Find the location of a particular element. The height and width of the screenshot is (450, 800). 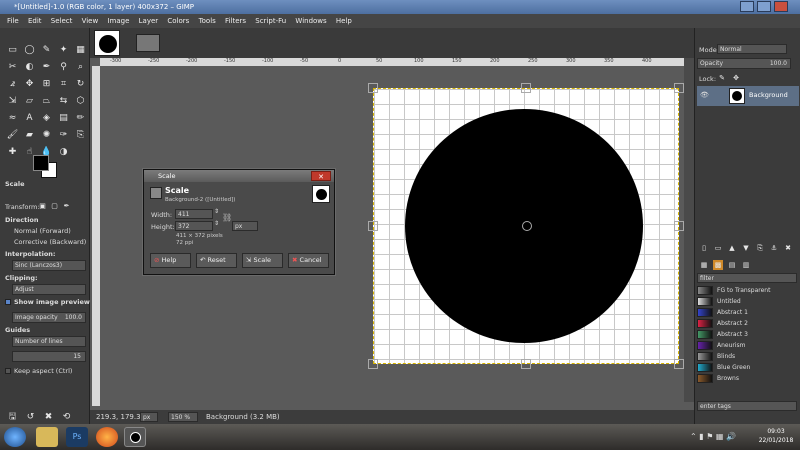

scale-handle-mr is located at coordinates (679, 226).